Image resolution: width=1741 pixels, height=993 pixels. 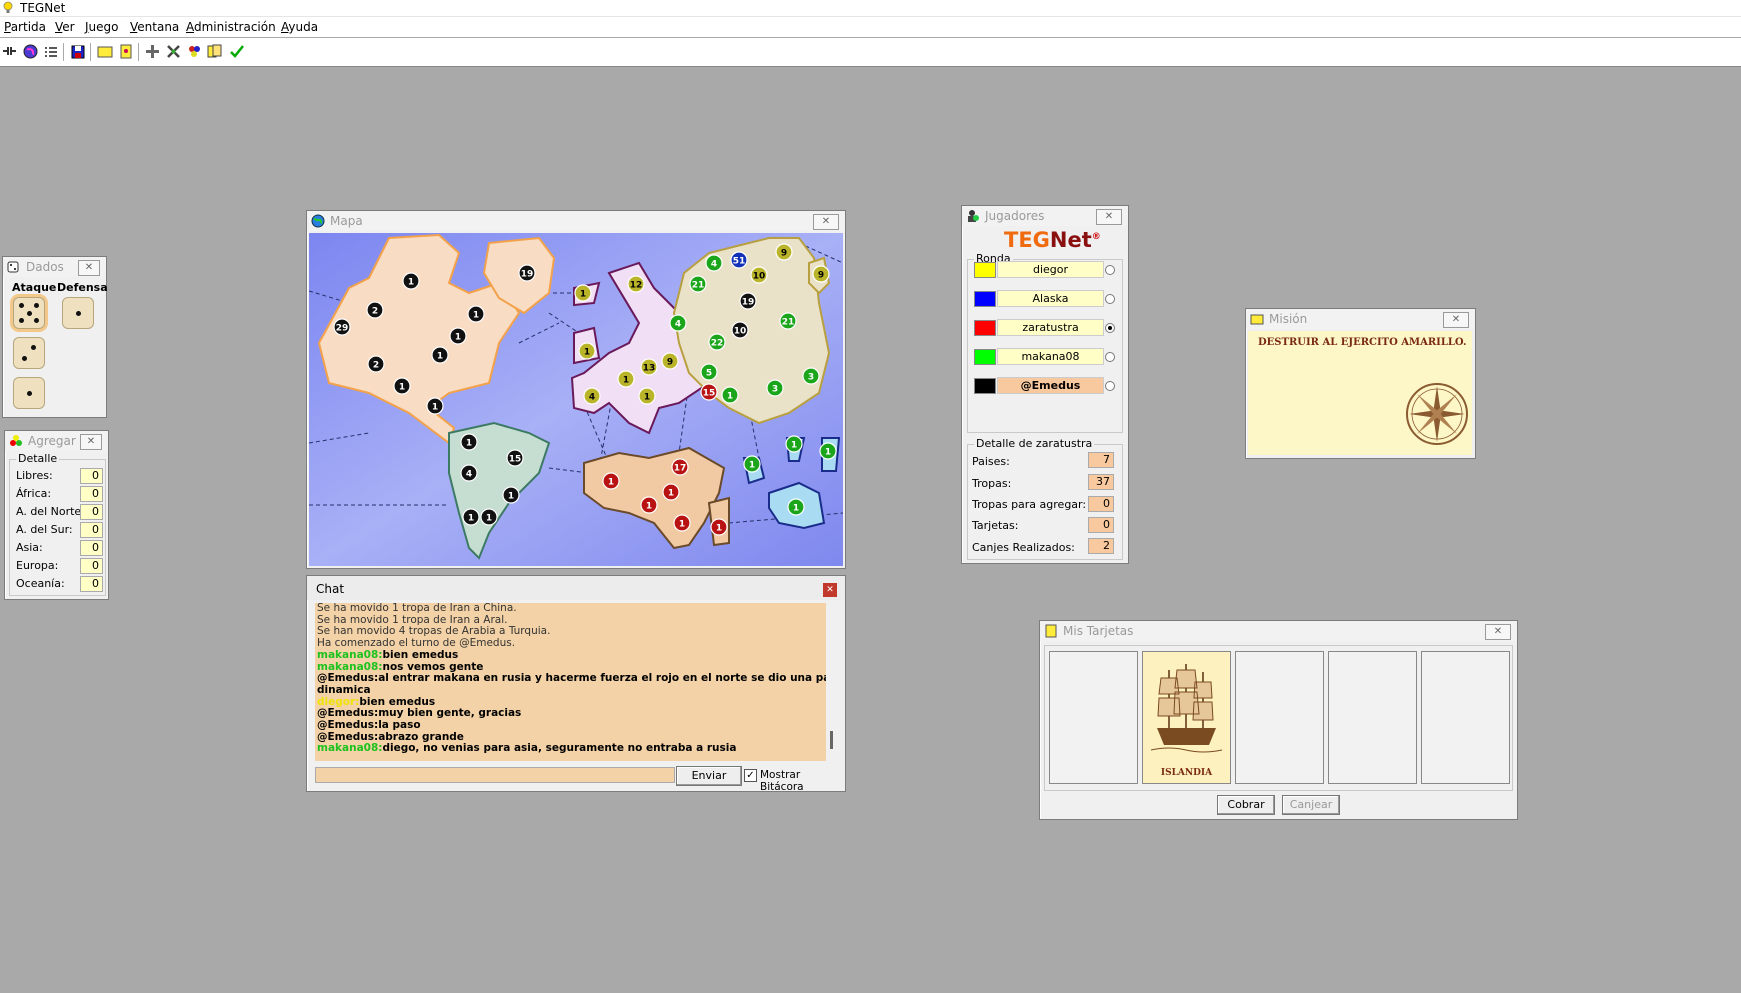 I want to click on army-marker: 17, so click(x=680, y=467).